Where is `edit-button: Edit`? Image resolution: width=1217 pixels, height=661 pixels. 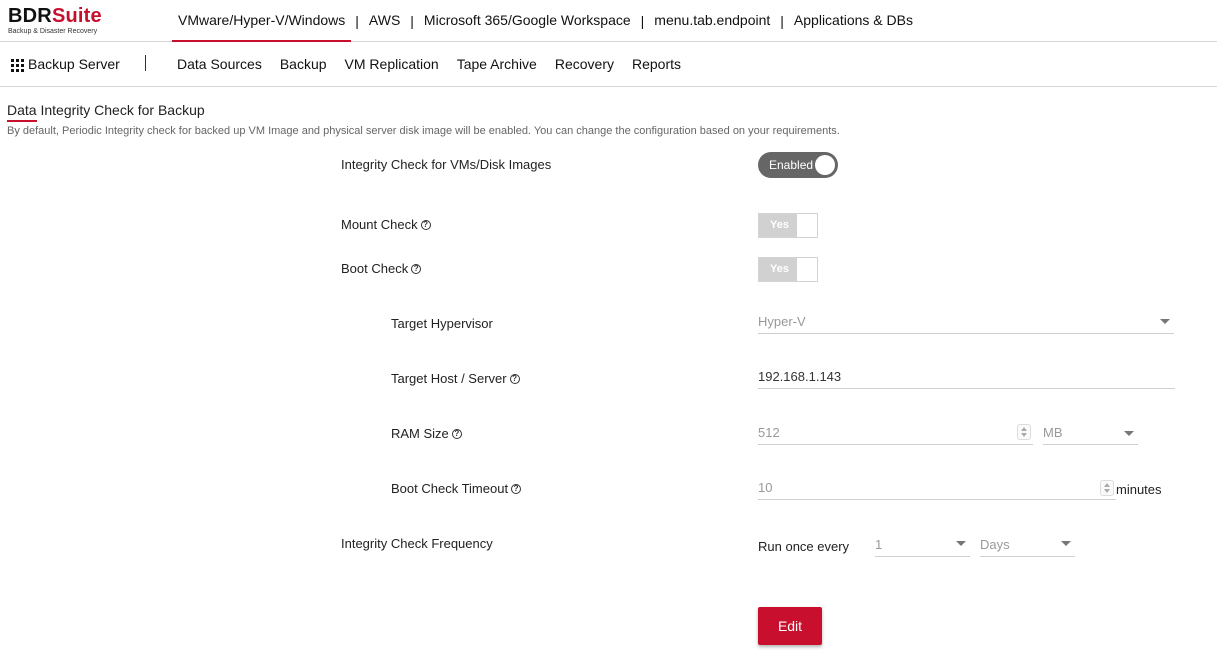
edit-button: Edit is located at coordinates (790, 626).